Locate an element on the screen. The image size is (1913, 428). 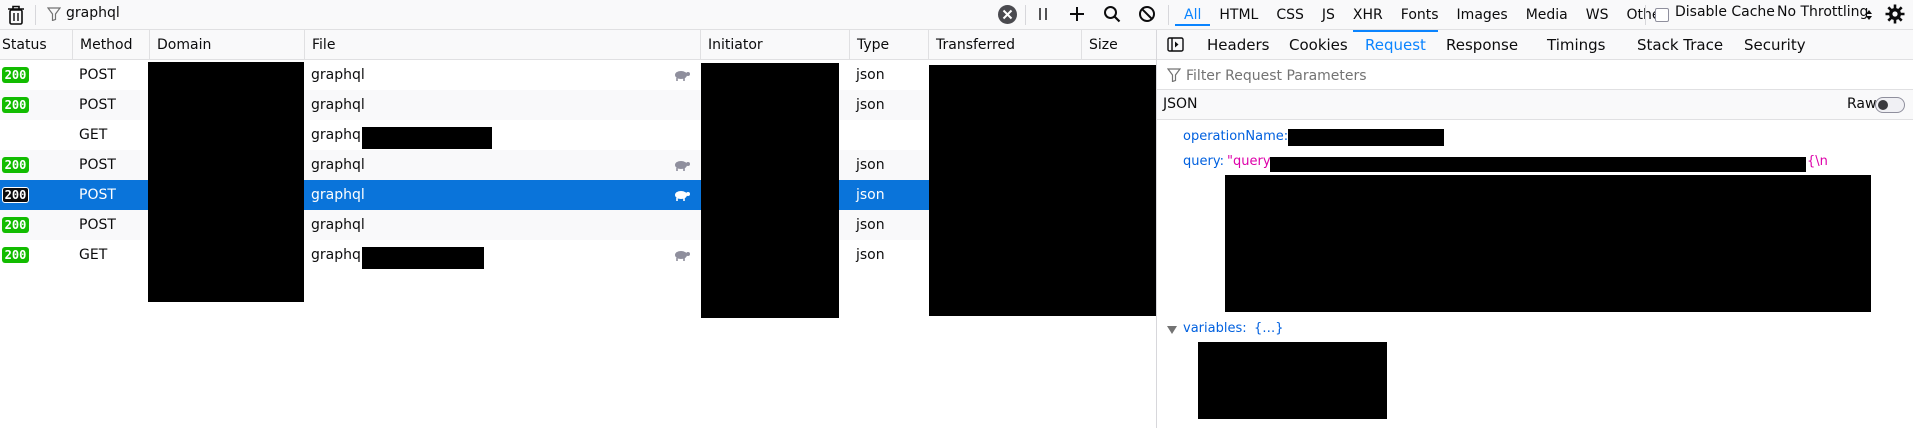
column-size: Size is located at coordinates (1118, 45).